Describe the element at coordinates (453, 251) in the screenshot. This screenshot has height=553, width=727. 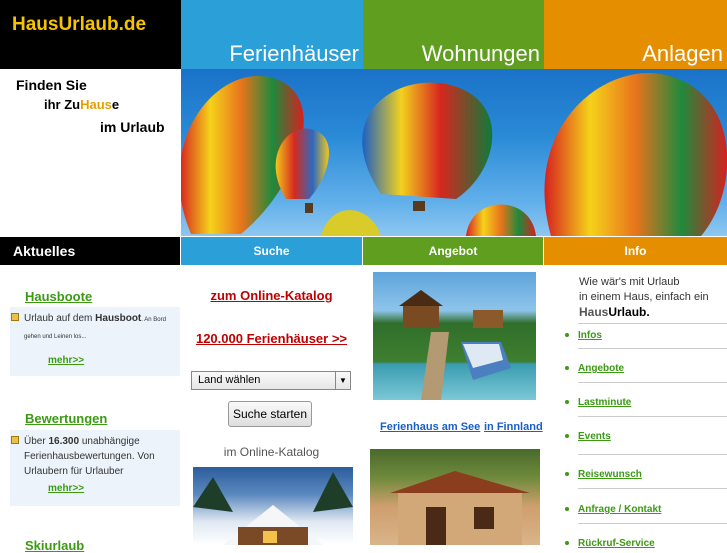
I see `section-angebot: Angebot` at that location.